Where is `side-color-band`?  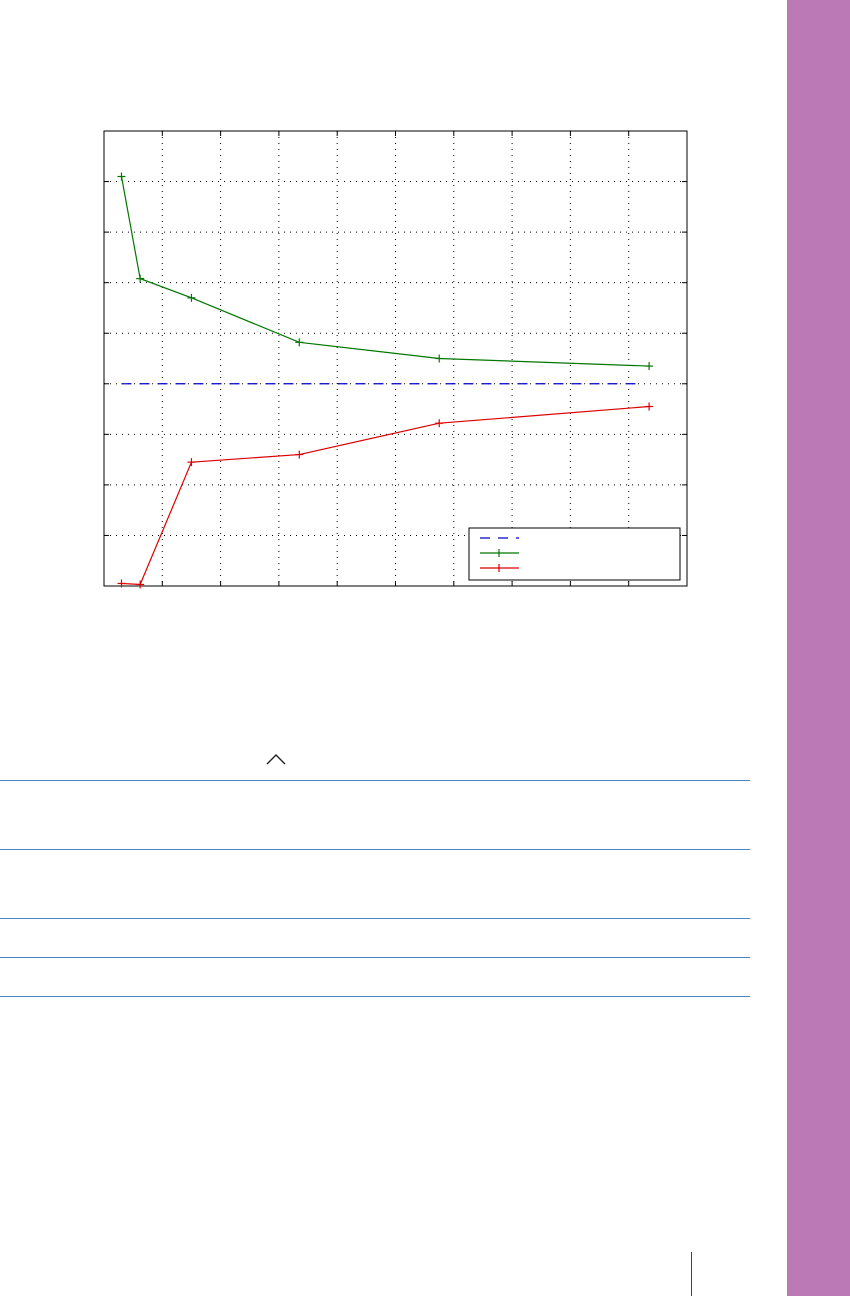
side-color-band is located at coordinates (818, 648).